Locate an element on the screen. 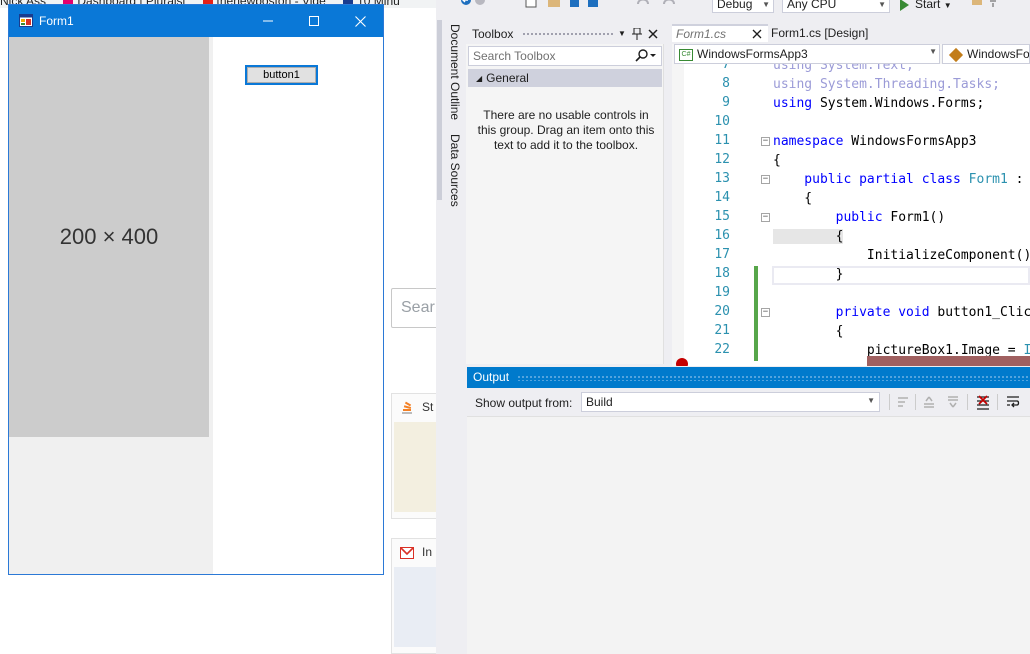 Image resolution: width=1030 pixels, height=654 pixels. code-line: 19 is located at coordinates (851, 294).